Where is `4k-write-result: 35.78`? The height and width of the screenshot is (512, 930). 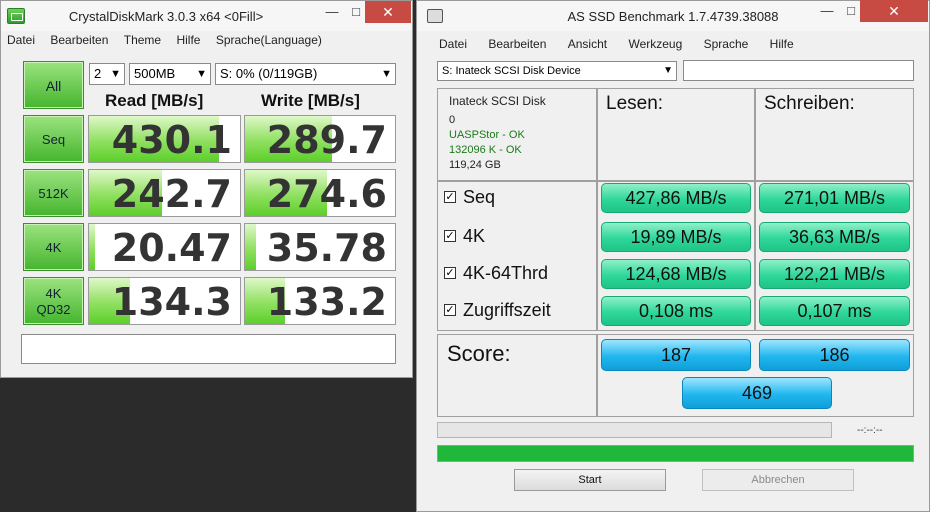
4k-write-result: 35.78 is located at coordinates (320, 247).